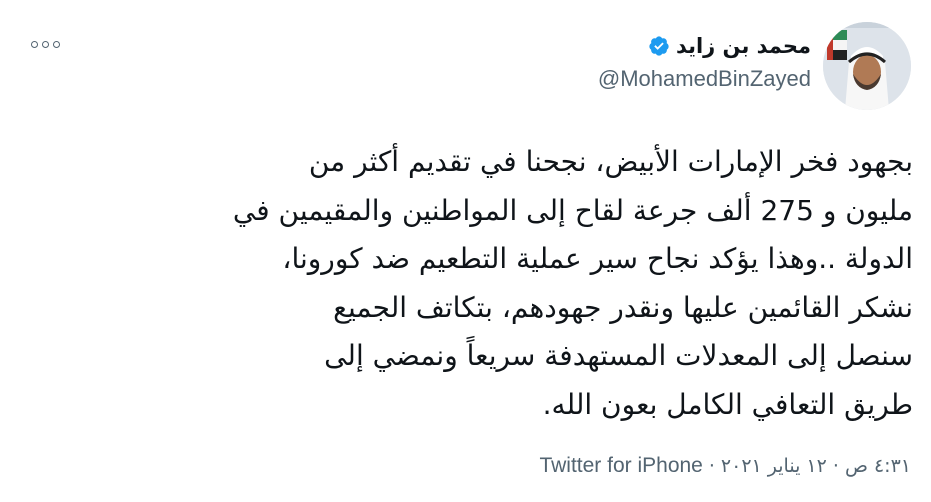 The width and height of the screenshot is (931, 502). I want to click on avatar-portrait-icon, so click(867, 66).